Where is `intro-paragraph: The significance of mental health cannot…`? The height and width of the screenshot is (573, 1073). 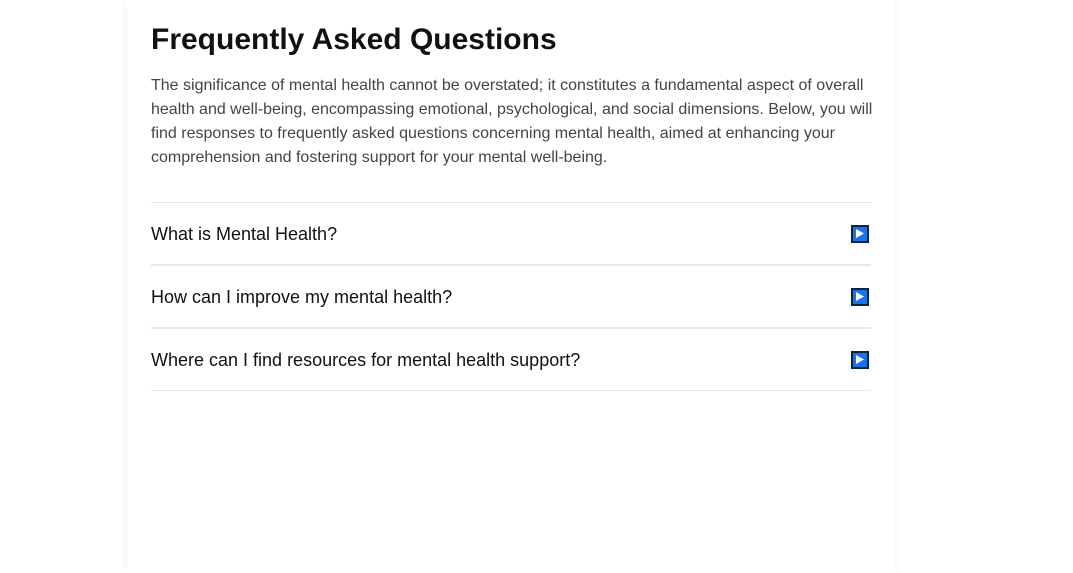
intro-paragraph: The significance of mental health cannot… is located at coordinates (512, 121).